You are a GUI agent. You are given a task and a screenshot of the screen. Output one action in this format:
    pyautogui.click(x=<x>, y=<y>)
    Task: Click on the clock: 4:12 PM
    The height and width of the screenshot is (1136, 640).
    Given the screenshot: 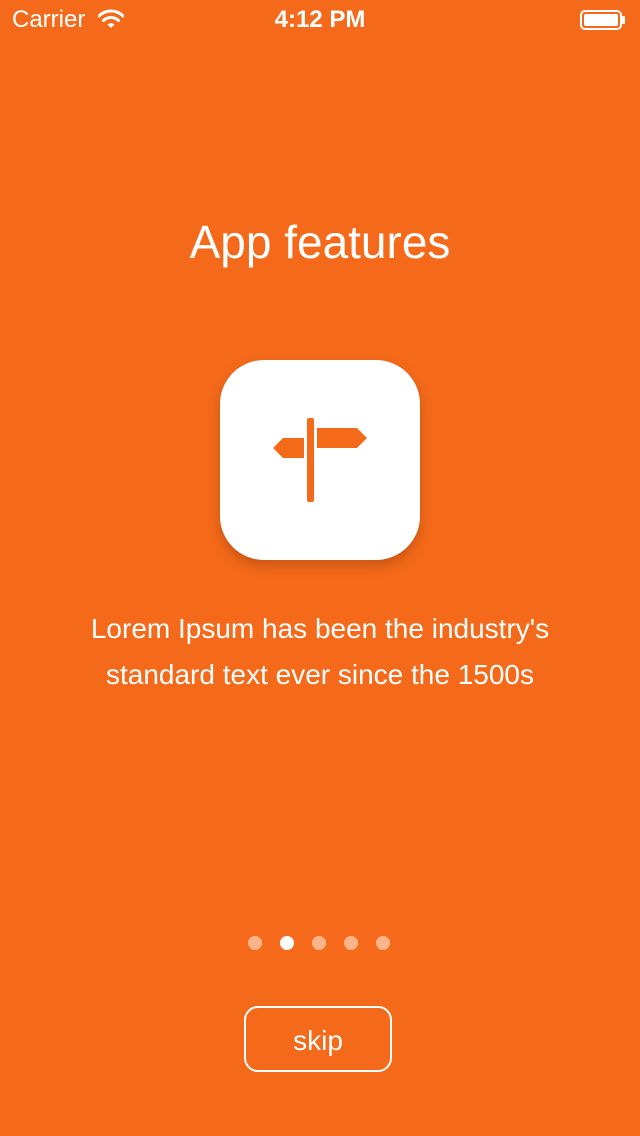 What is the action you would take?
    pyautogui.click(x=320, y=19)
    